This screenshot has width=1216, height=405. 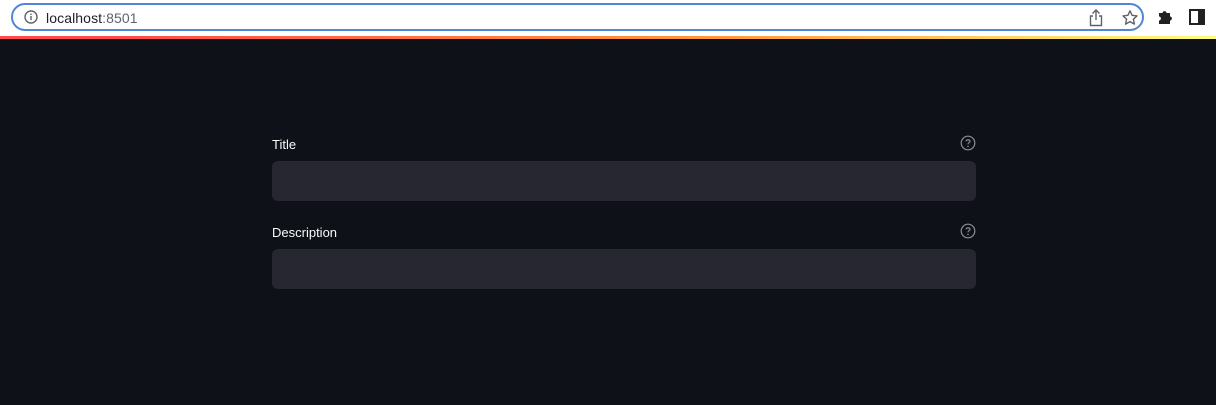 What do you see at coordinates (1165, 17) in the screenshot?
I see `puzzle-icon` at bounding box center [1165, 17].